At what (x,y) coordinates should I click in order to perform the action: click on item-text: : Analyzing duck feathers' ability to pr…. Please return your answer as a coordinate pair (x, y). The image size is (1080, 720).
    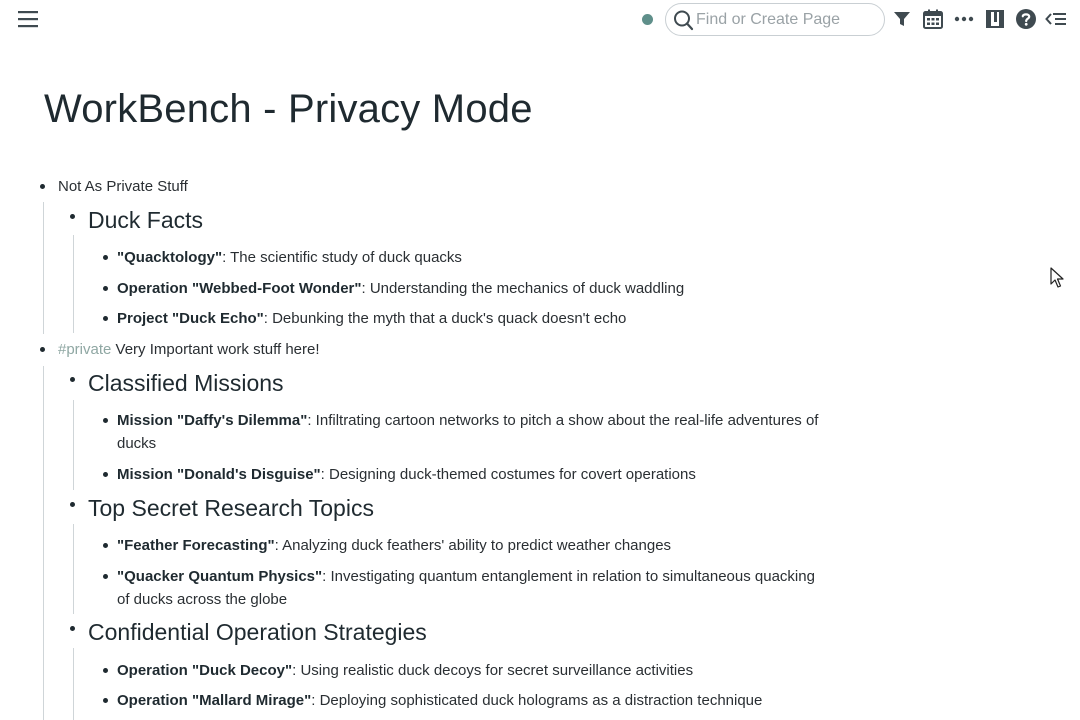
    Looking at the image, I should click on (473, 545).